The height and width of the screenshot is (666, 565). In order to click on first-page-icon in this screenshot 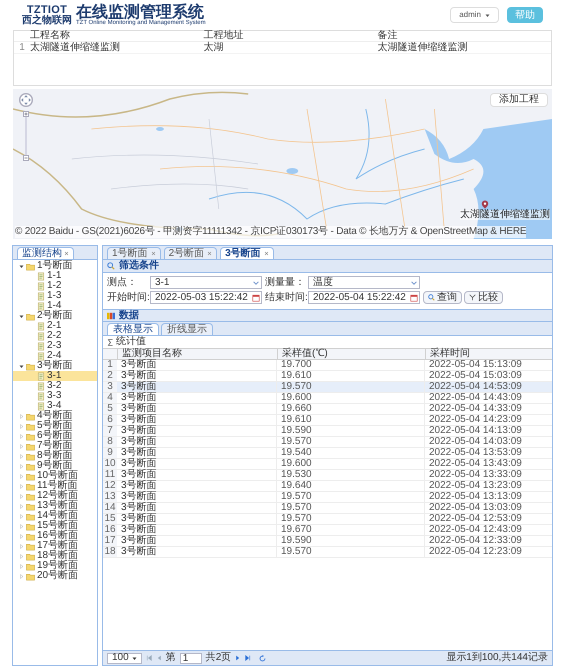, I will do `click(149, 658)`.